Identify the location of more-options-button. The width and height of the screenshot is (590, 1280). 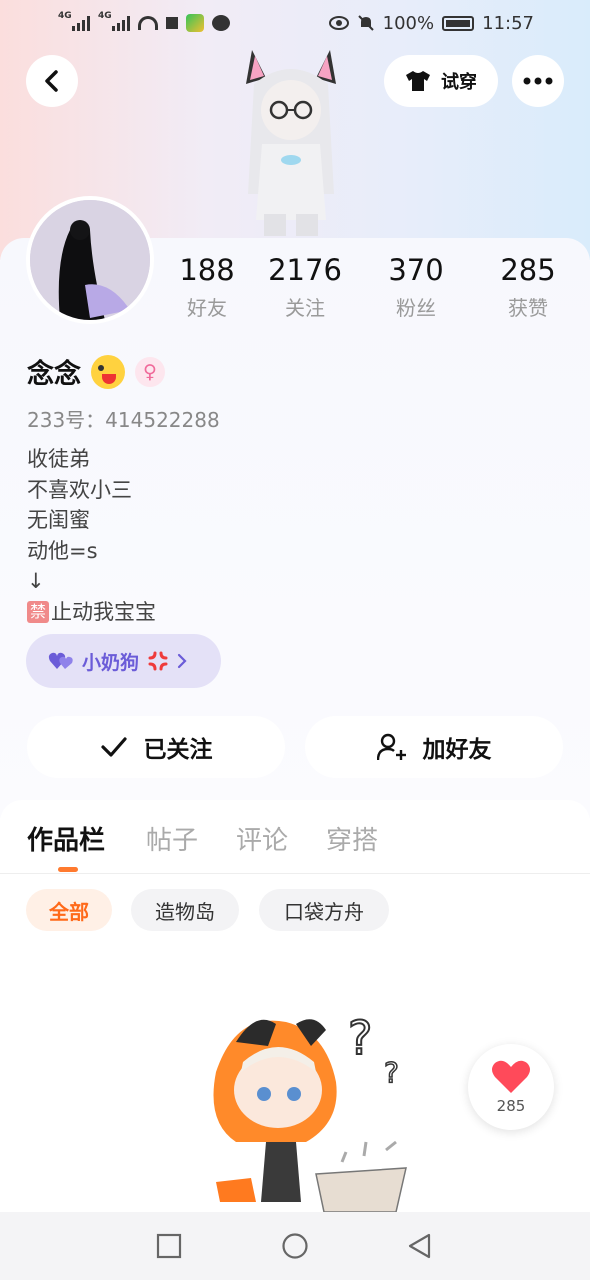
(538, 81).